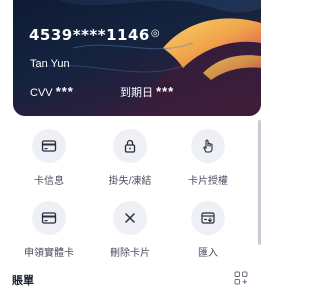  Describe the element at coordinates (52, 91) in the screenshot. I see `cvv: CVV ***` at that location.